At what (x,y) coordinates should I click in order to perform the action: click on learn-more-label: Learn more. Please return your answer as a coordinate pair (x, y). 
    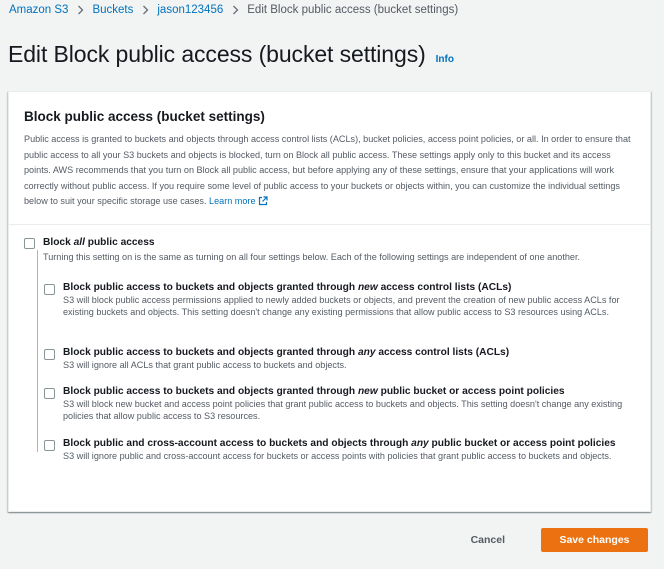
    Looking at the image, I should click on (232, 201).